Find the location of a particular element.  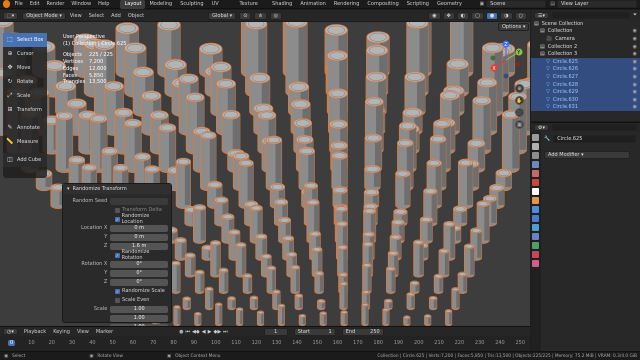

render-tab-icon is located at coordinates (535, 146).